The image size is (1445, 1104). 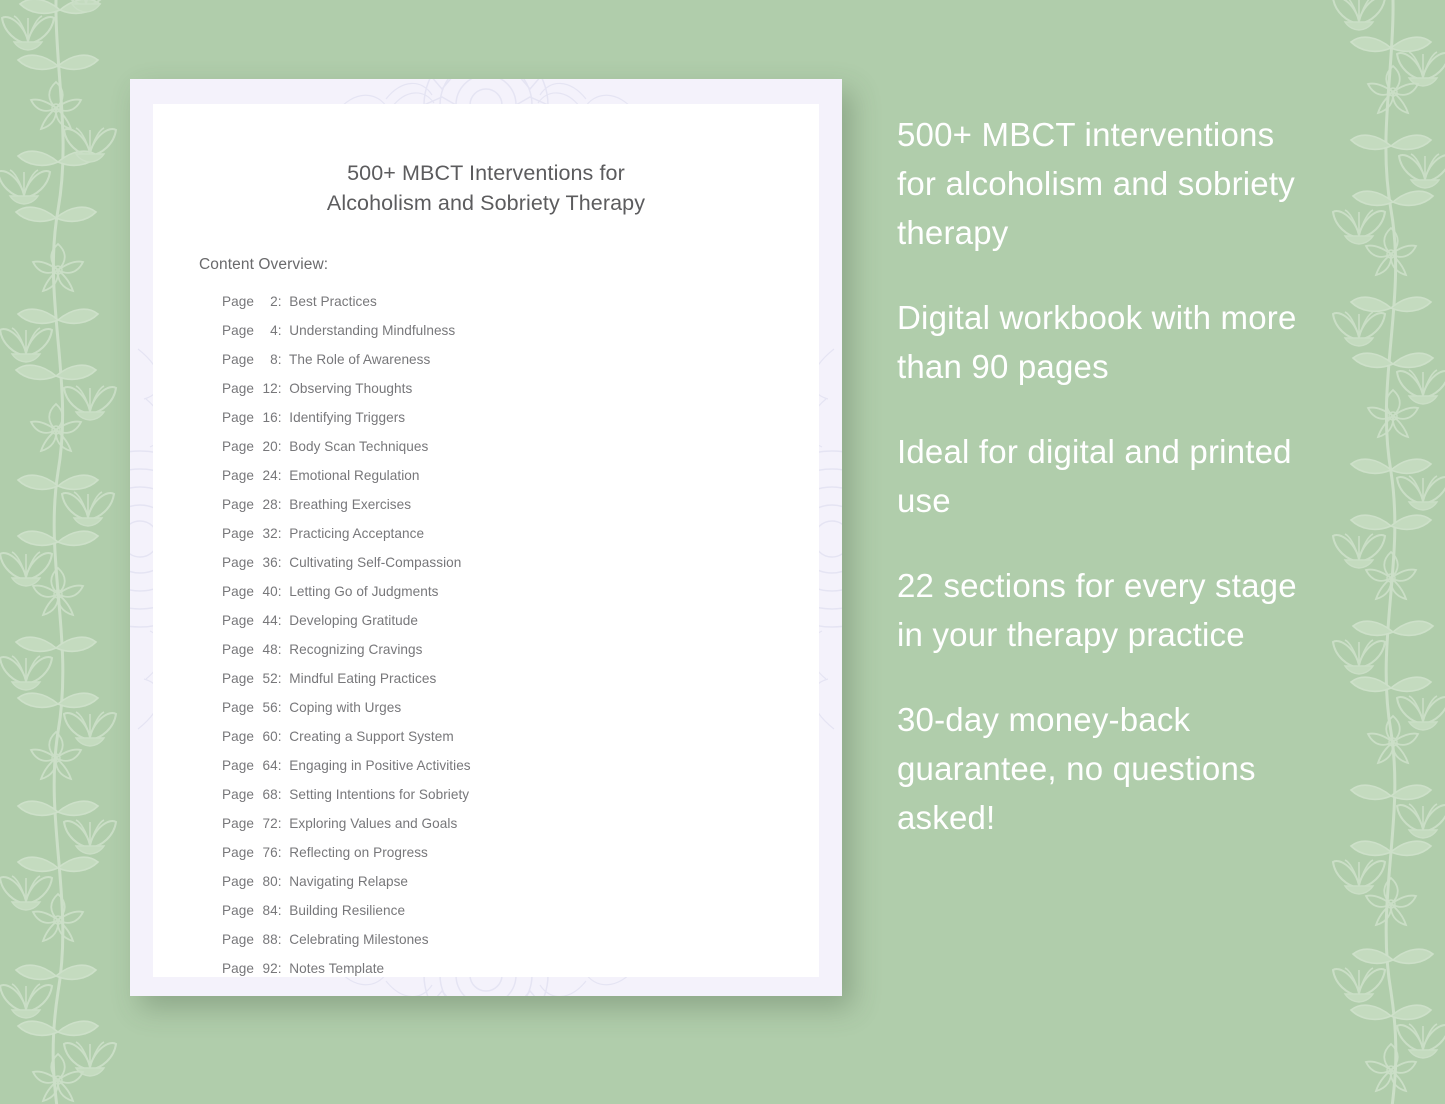 I want to click on toc-entry-page-number: 68, so click(x=270, y=794).